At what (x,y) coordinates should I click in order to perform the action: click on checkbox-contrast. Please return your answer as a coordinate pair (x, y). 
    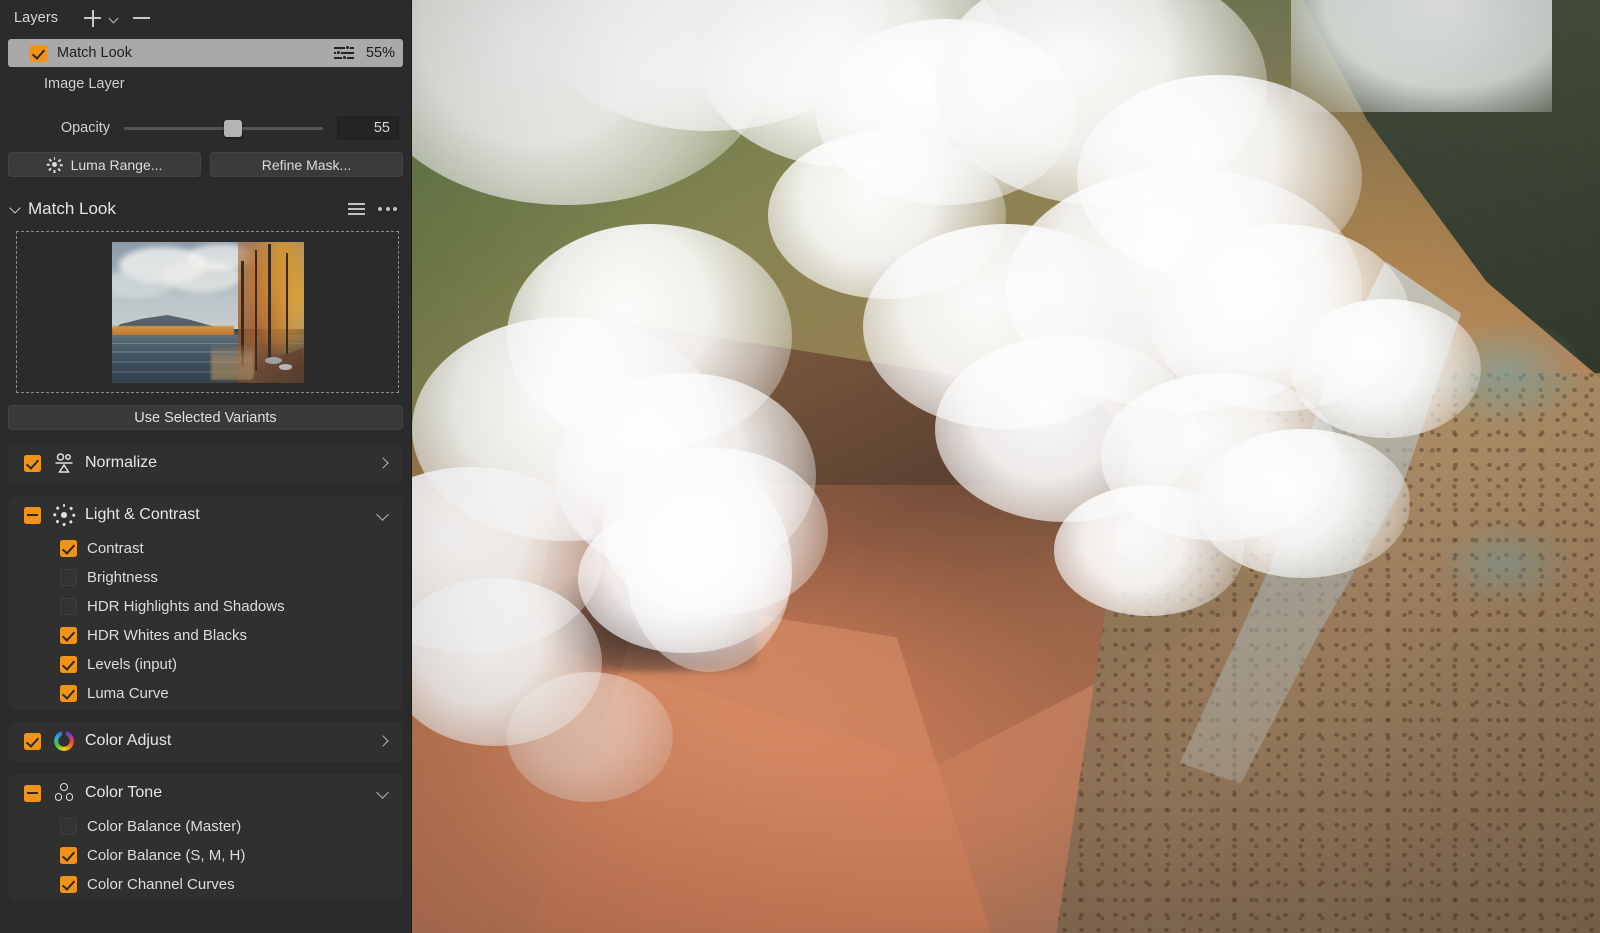
    Looking at the image, I should click on (68, 548).